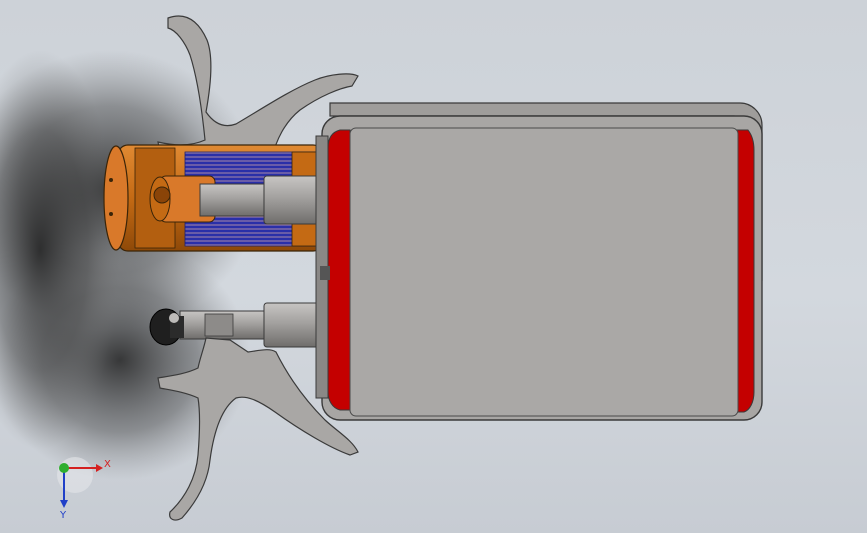  I want to click on x-axis-label: X, so click(107, 464).